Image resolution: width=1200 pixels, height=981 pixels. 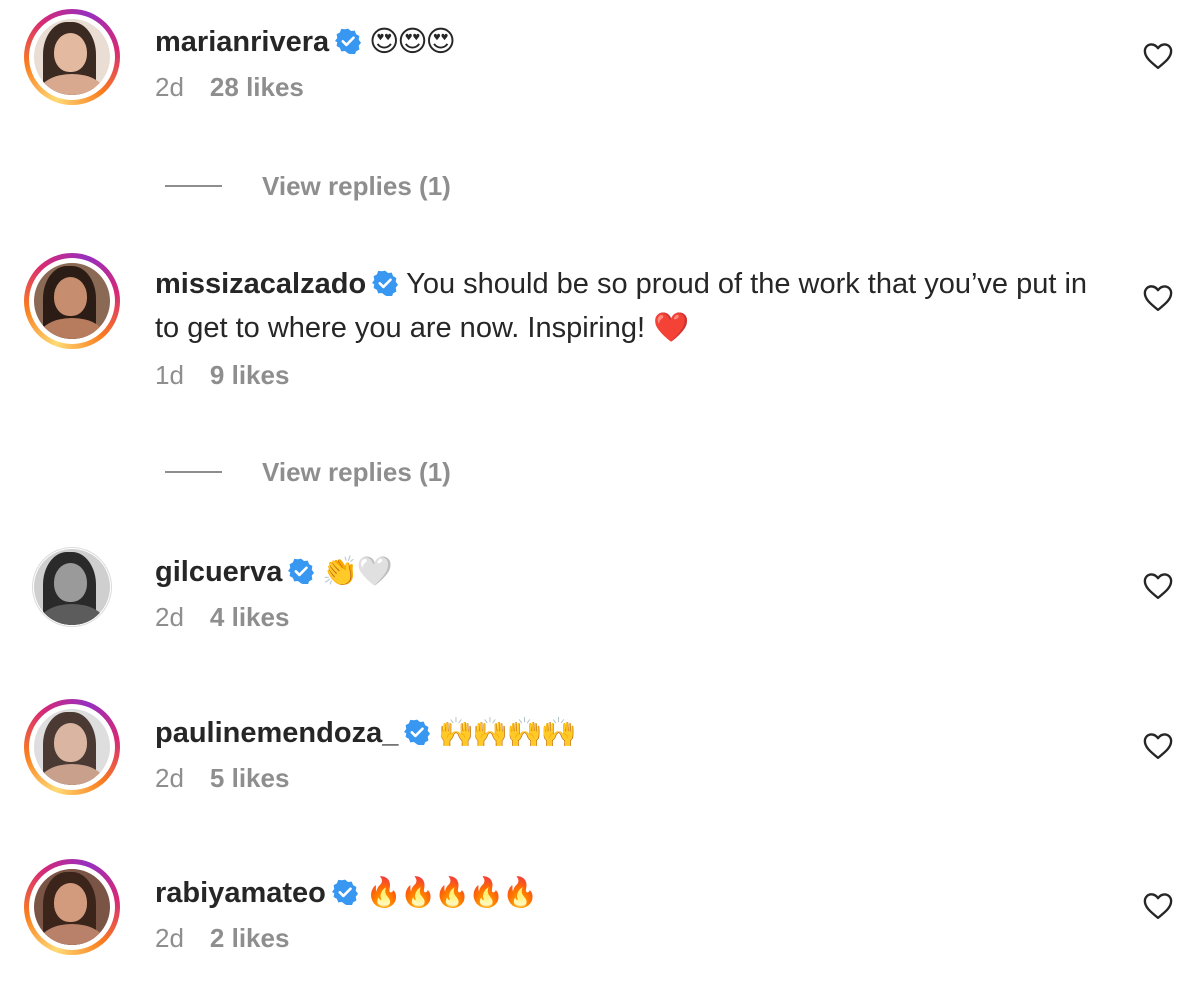 What do you see at coordinates (218, 572) in the screenshot?
I see `comment-username: gilcuerva` at bounding box center [218, 572].